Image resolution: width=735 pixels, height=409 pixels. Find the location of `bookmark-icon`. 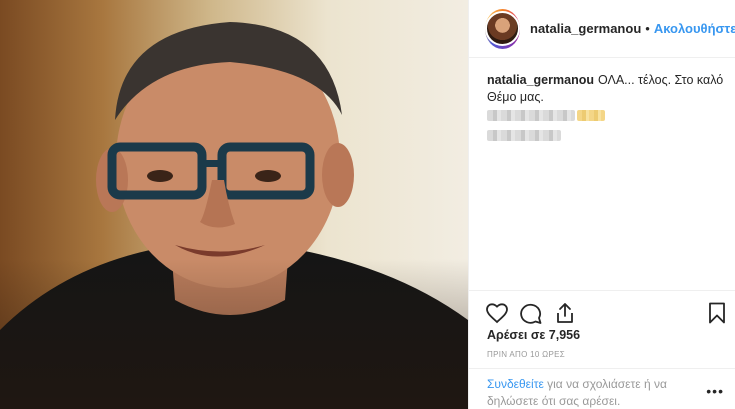

bookmark-icon is located at coordinates (717, 313).